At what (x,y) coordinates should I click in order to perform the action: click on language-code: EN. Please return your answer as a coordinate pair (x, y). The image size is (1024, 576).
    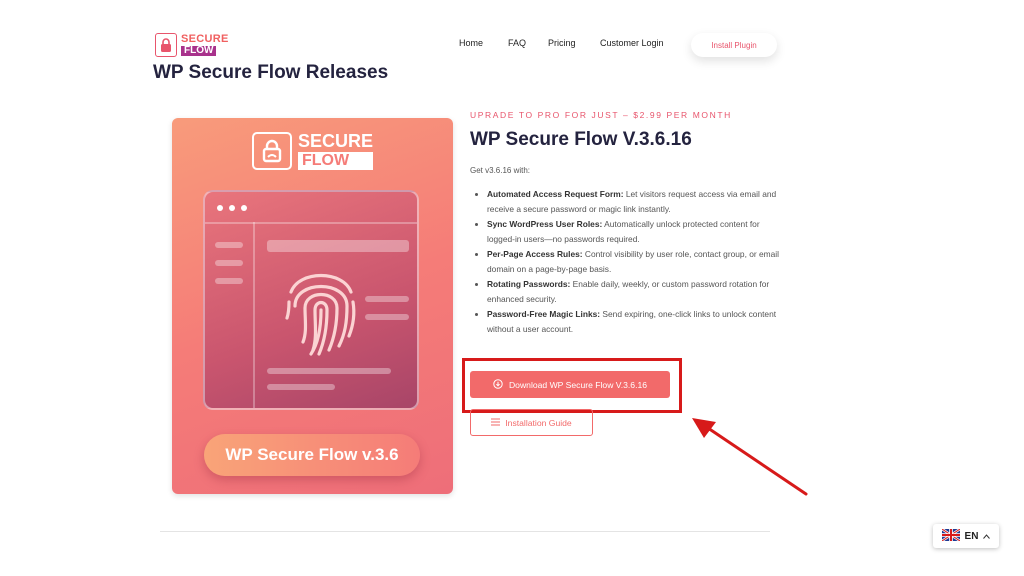
    Looking at the image, I should click on (971, 536).